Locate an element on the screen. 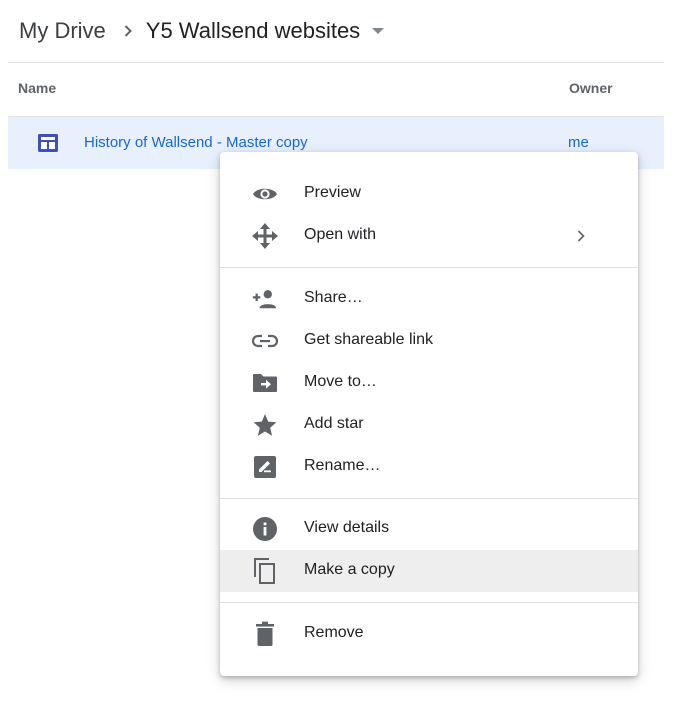  folder-move-icon is located at coordinates (265, 383).